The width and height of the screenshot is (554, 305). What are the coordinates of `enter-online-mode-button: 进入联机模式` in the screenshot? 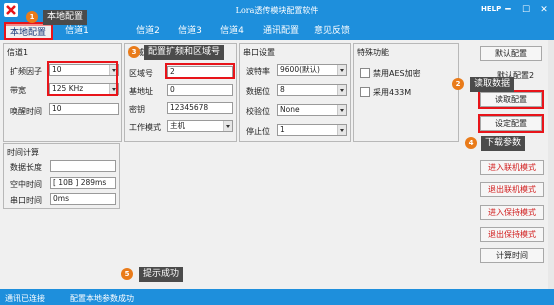 It's located at (512, 167).